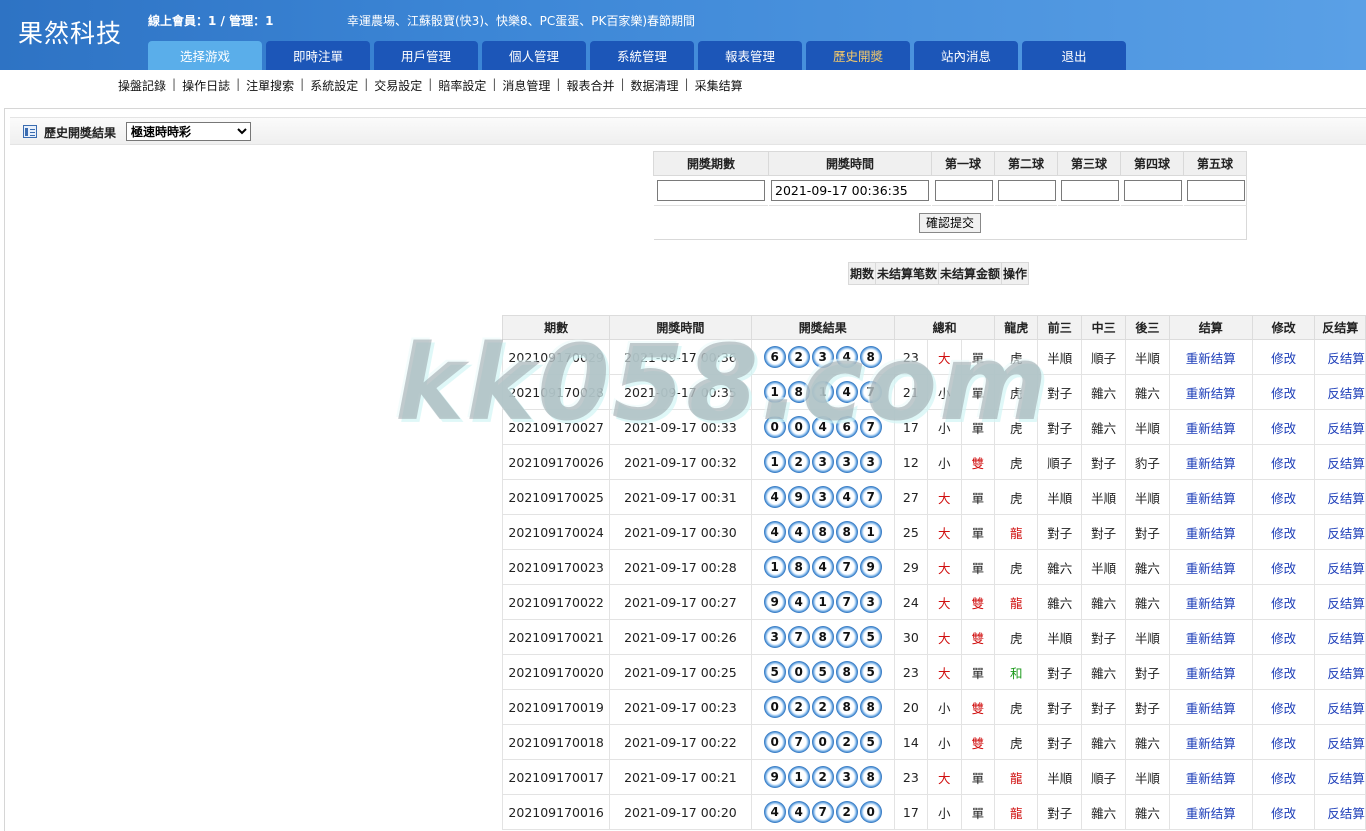 The image size is (1366, 831). What do you see at coordinates (1147, 532) in the screenshot?
I see `row-back3: 對子` at bounding box center [1147, 532].